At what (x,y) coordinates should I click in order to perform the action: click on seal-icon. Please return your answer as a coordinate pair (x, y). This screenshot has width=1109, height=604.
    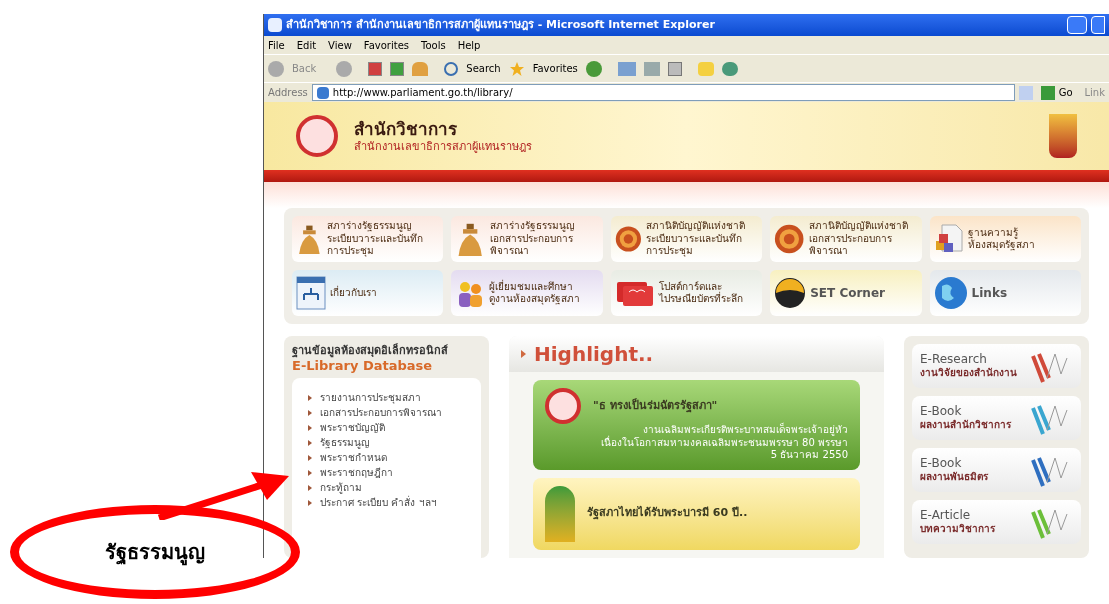
    Looking at the image, I should click on (789, 239).